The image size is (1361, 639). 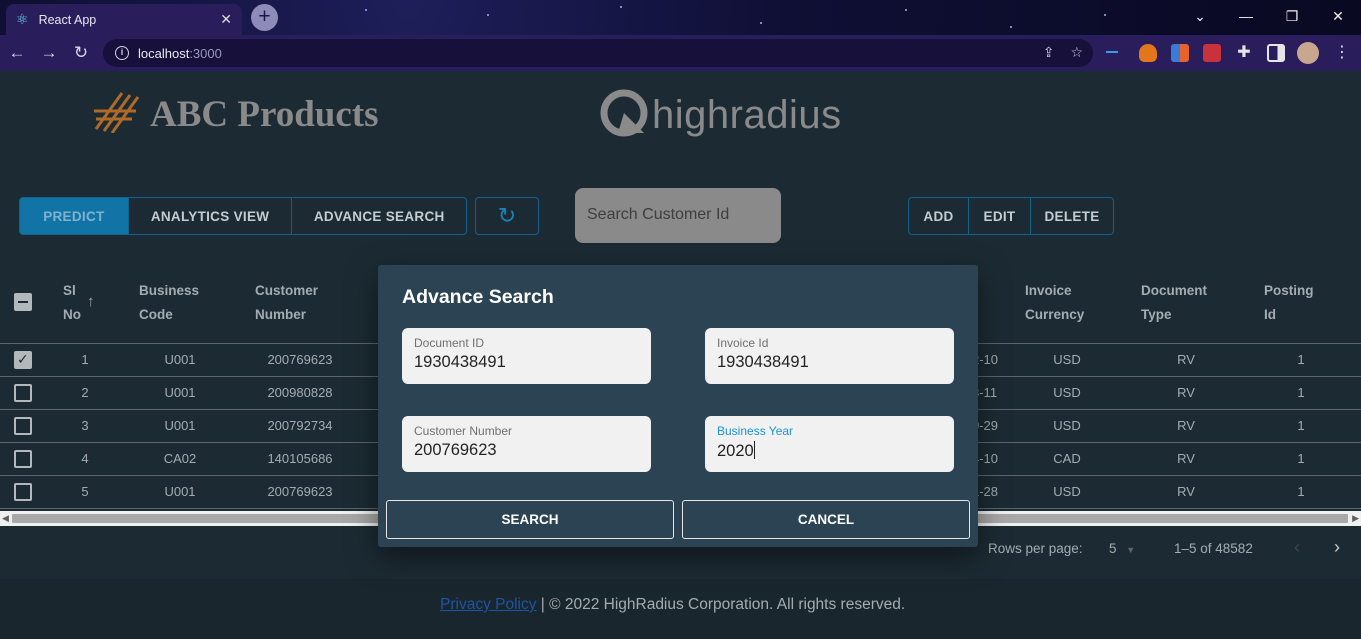 What do you see at coordinates (449, 343) in the screenshot?
I see `field-label: Document ID` at bounding box center [449, 343].